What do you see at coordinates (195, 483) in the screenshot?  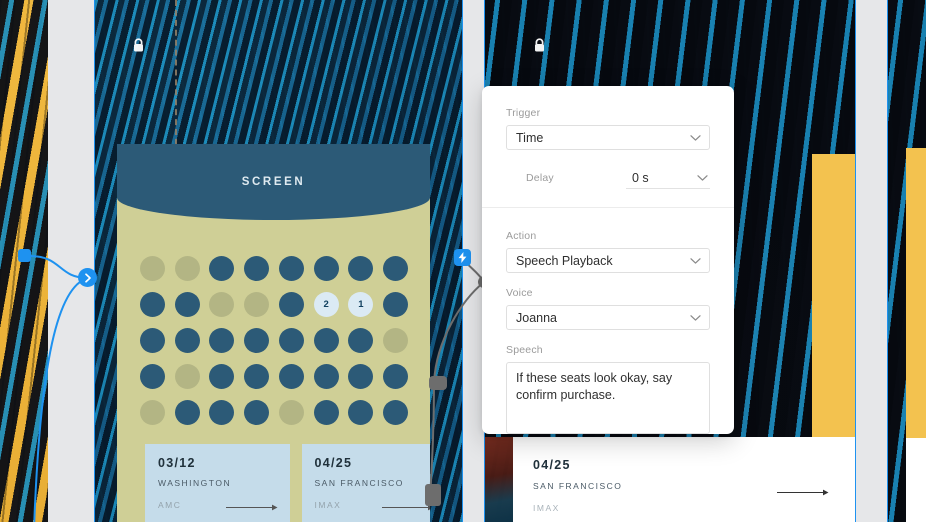 I see `ticket-city: WASHINGTON` at bounding box center [195, 483].